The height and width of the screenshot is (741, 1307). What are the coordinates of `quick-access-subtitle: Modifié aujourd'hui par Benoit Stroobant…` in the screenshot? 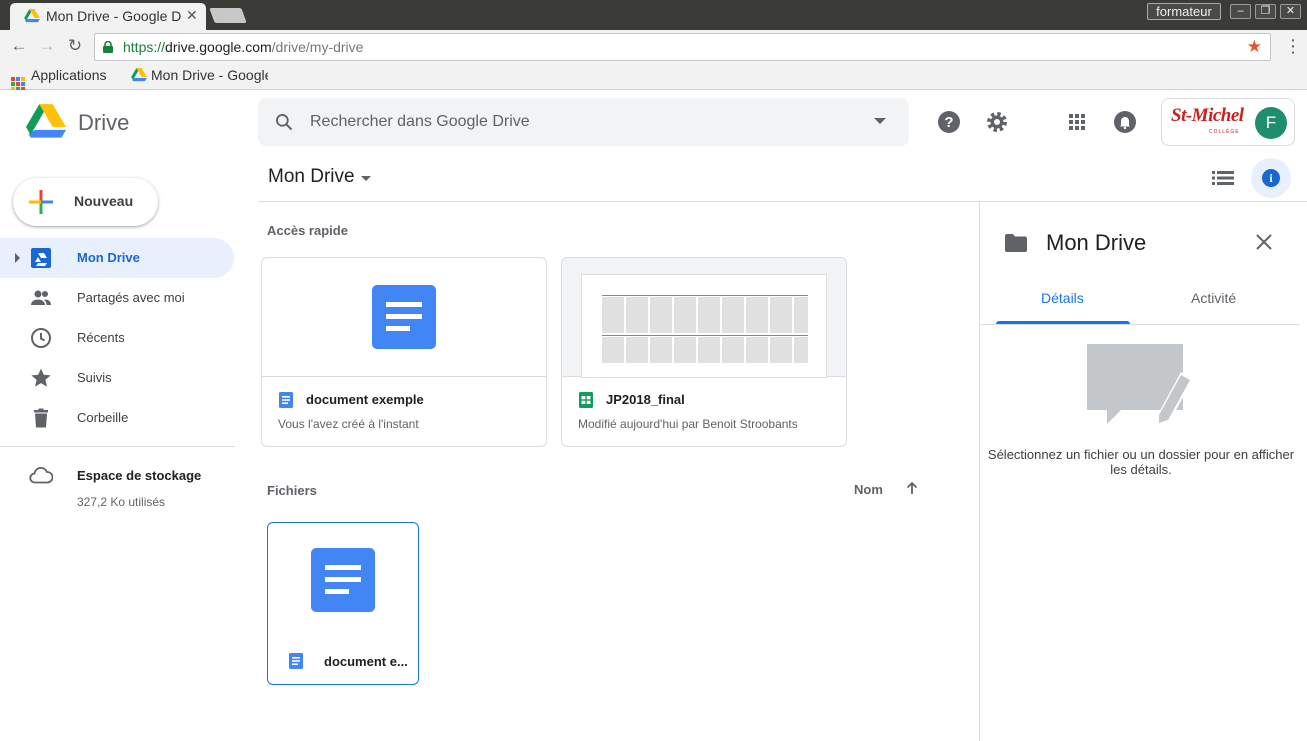 It's located at (688, 424).